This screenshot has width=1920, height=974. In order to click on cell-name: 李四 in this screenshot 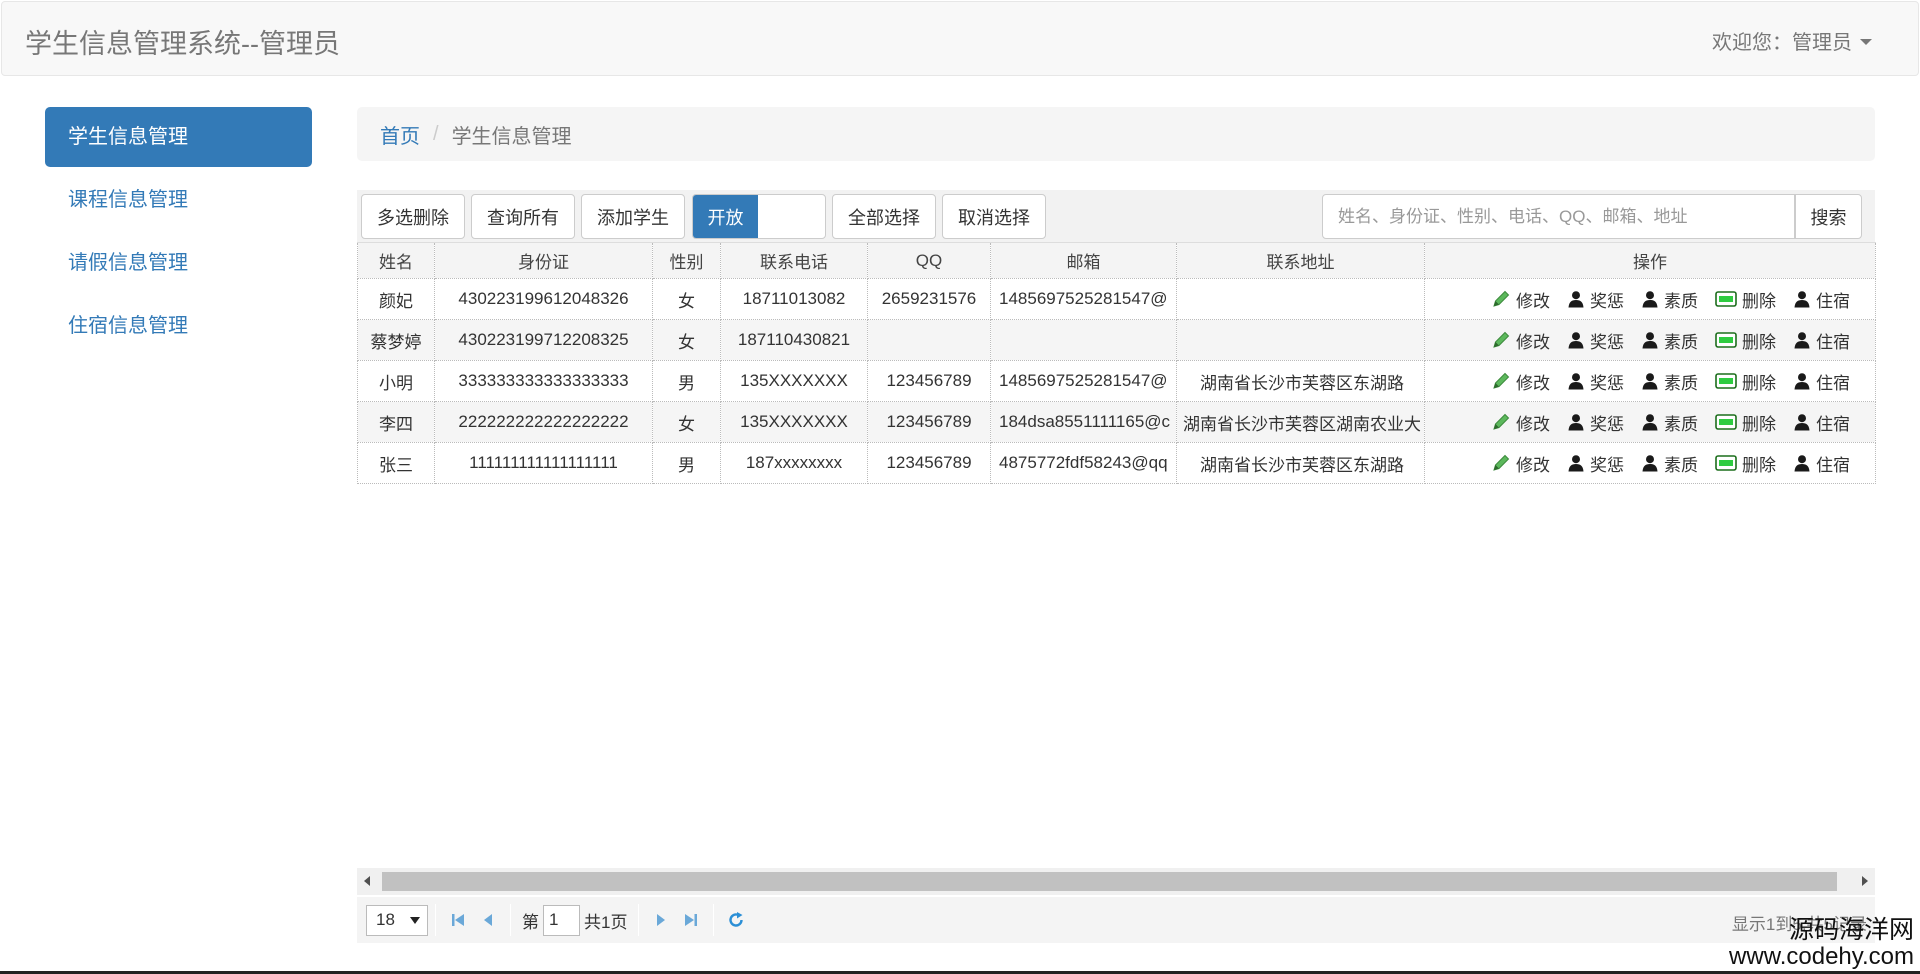, I will do `click(396, 422)`.